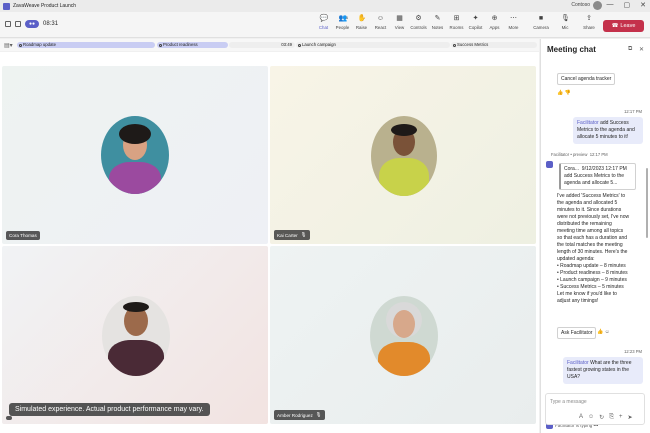  Describe the element at coordinates (380, 18) in the screenshot. I see `smile-icon: ☺` at that location.